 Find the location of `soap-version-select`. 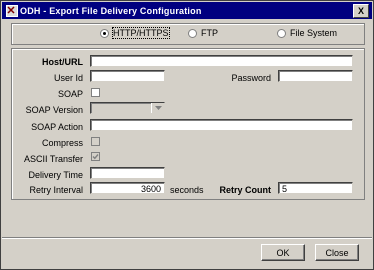

soap-version-select is located at coordinates (127, 108).